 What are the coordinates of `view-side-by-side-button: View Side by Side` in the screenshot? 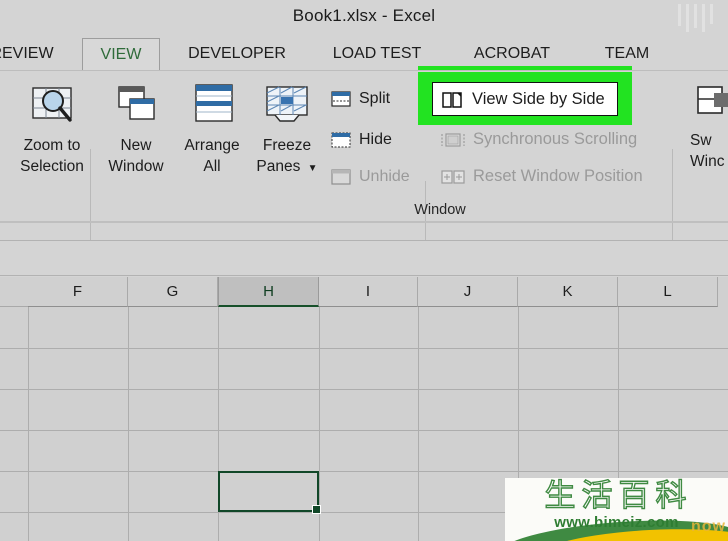 It's located at (523, 99).